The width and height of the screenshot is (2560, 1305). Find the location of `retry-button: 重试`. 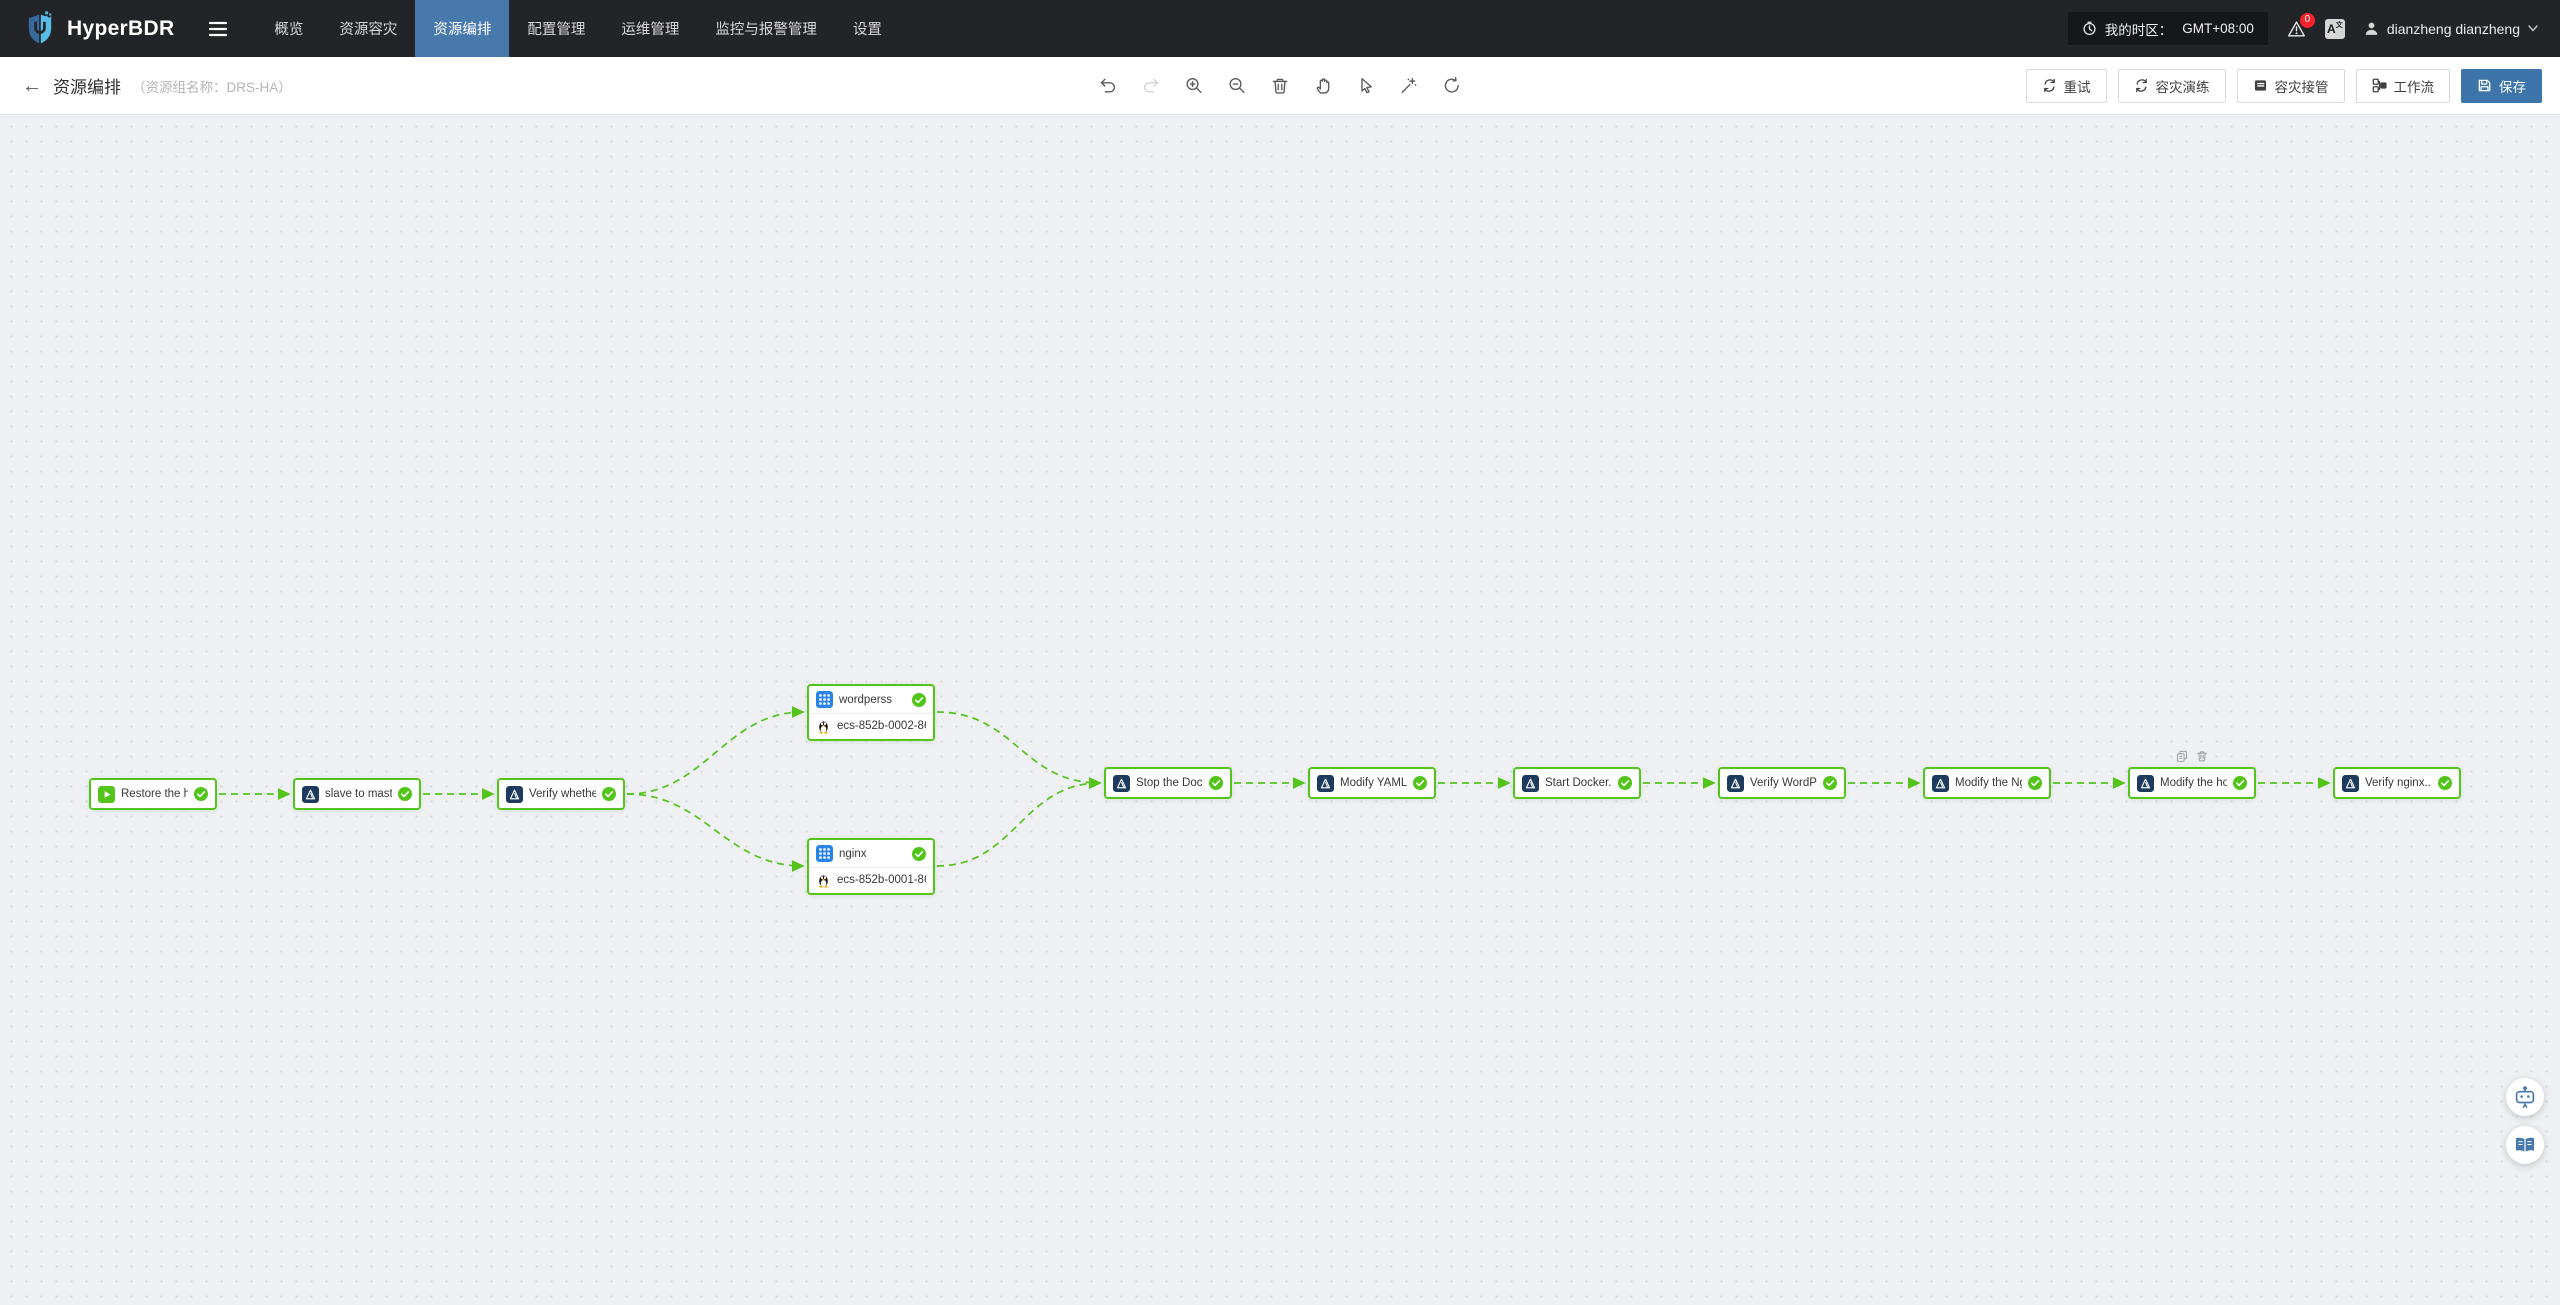

retry-button: 重试 is located at coordinates (2066, 85).